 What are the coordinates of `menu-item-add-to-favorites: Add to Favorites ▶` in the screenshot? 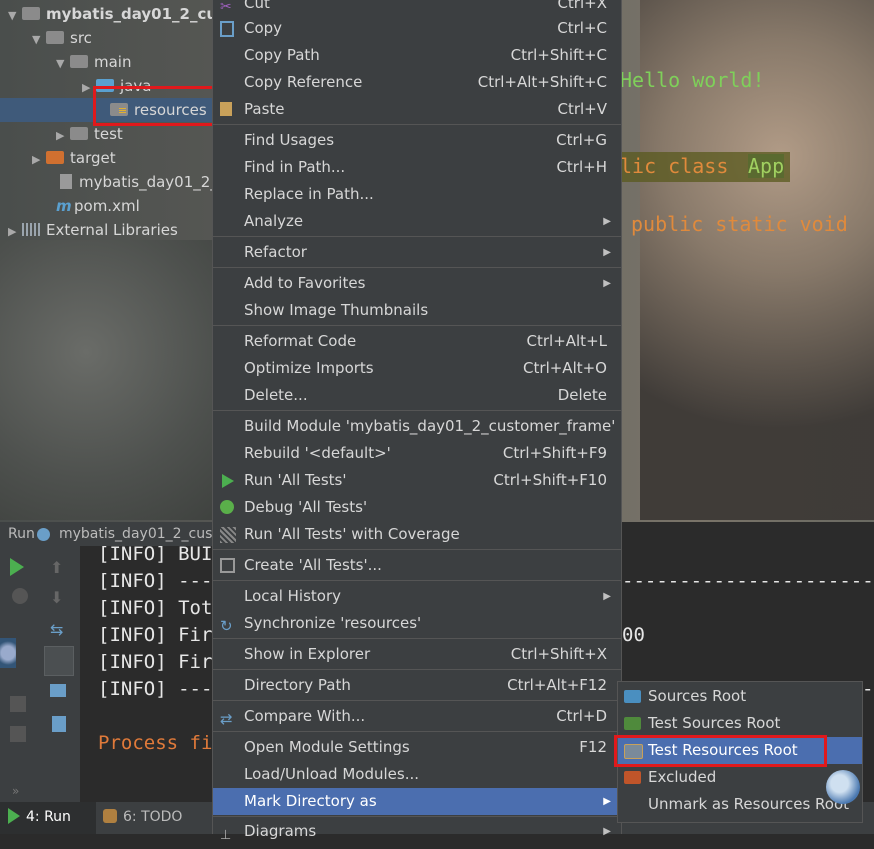 It's located at (417, 283).